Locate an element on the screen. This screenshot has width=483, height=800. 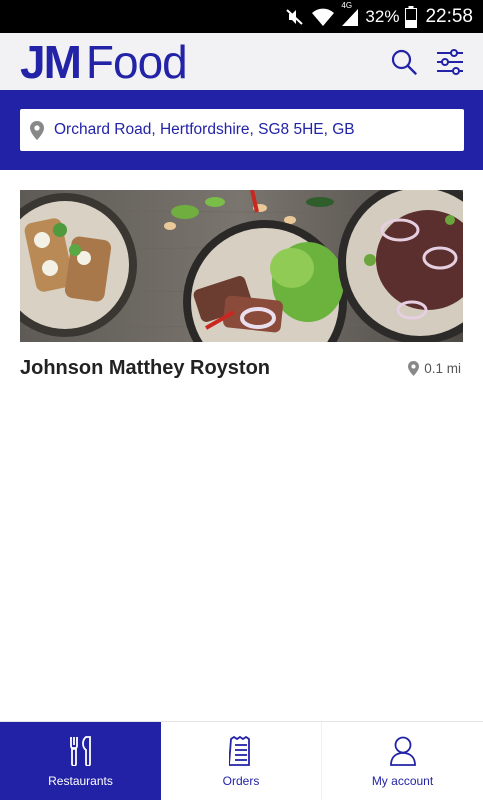
wifi-icon is located at coordinates (323, 17).